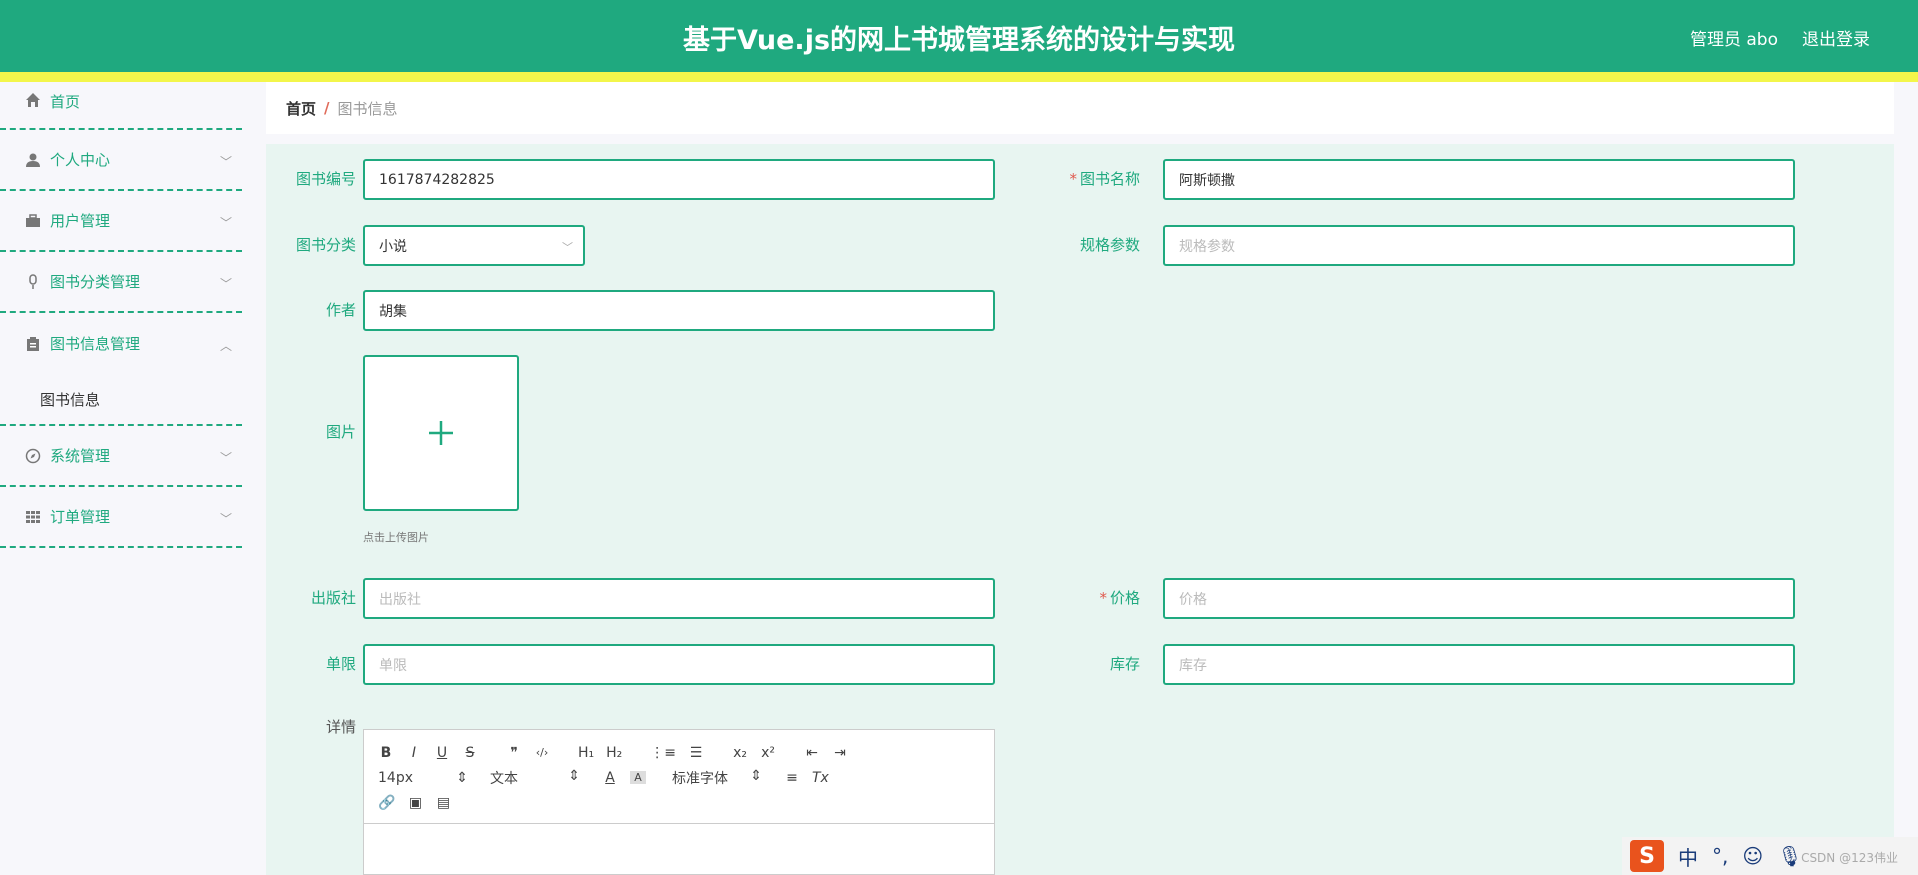  What do you see at coordinates (225, 345) in the screenshot?
I see `chevron-up-icon: ︿` at bounding box center [225, 345].